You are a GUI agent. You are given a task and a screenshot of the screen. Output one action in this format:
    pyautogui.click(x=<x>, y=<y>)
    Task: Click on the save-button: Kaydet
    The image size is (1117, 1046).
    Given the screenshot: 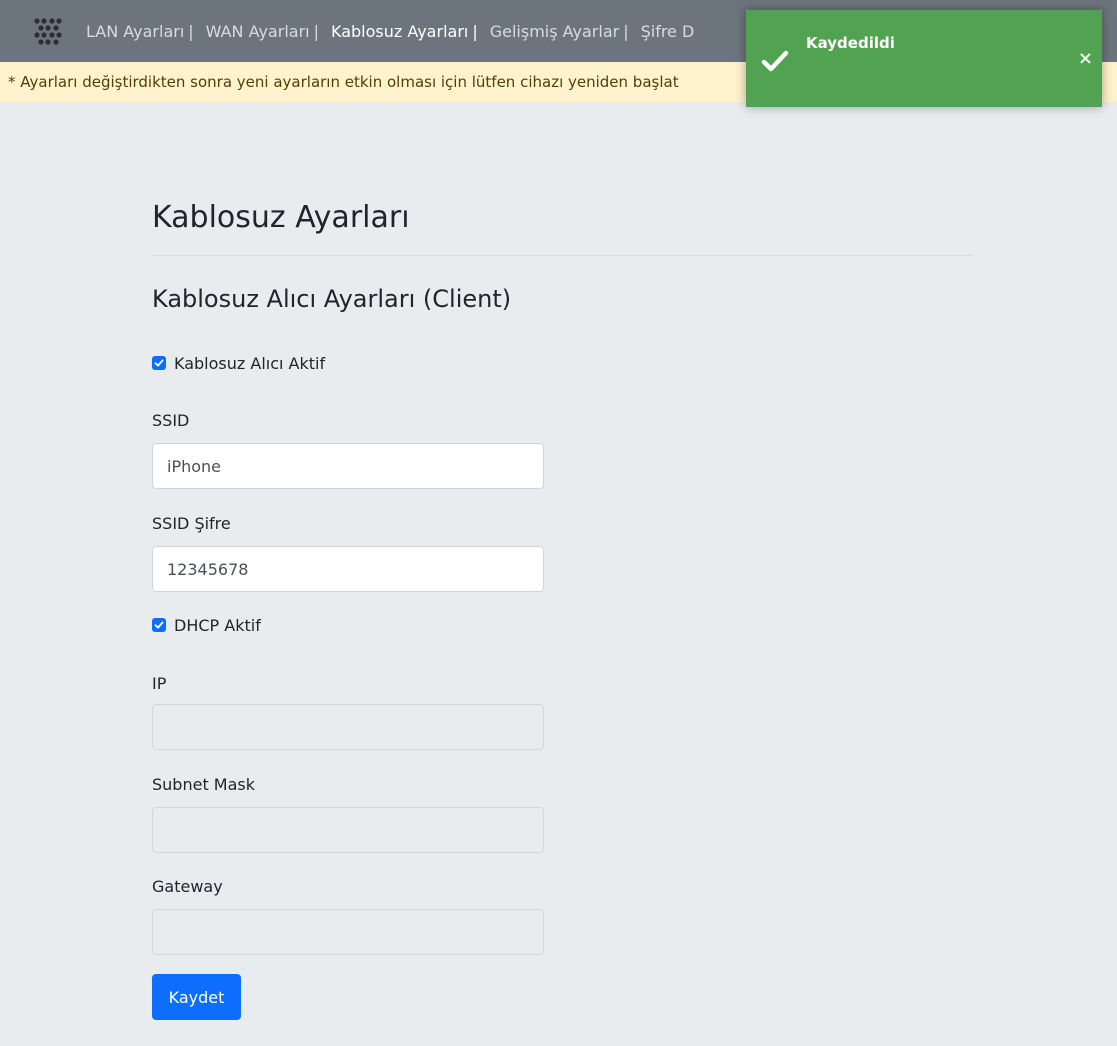 What is the action you would take?
    pyautogui.click(x=196, y=997)
    